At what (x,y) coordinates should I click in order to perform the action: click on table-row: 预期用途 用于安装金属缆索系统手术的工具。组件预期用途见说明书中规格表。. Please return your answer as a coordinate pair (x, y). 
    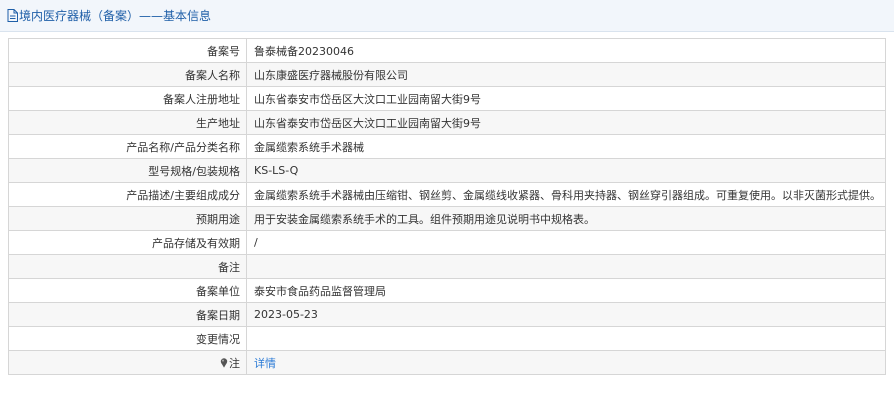
    Looking at the image, I should click on (447, 218).